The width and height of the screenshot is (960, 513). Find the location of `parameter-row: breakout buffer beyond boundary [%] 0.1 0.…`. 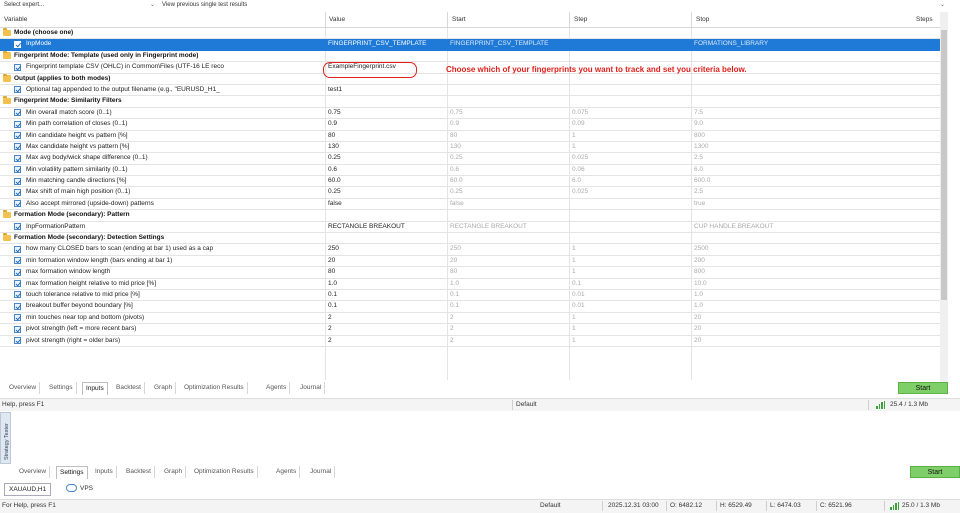

parameter-row: breakout buffer beyond boundary [%] 0.1 0.… is located at coordinates (470, 307).